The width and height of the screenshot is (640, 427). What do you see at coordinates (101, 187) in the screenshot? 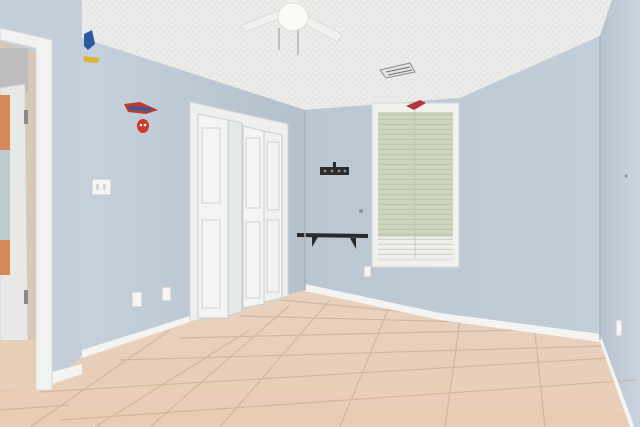
I see `light-switch` at bounding box center [101, 187].